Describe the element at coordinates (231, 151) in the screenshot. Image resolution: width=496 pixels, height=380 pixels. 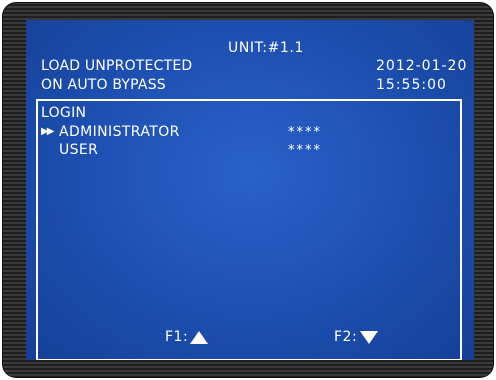
I see `menu-item-user: USER ****` at that location.